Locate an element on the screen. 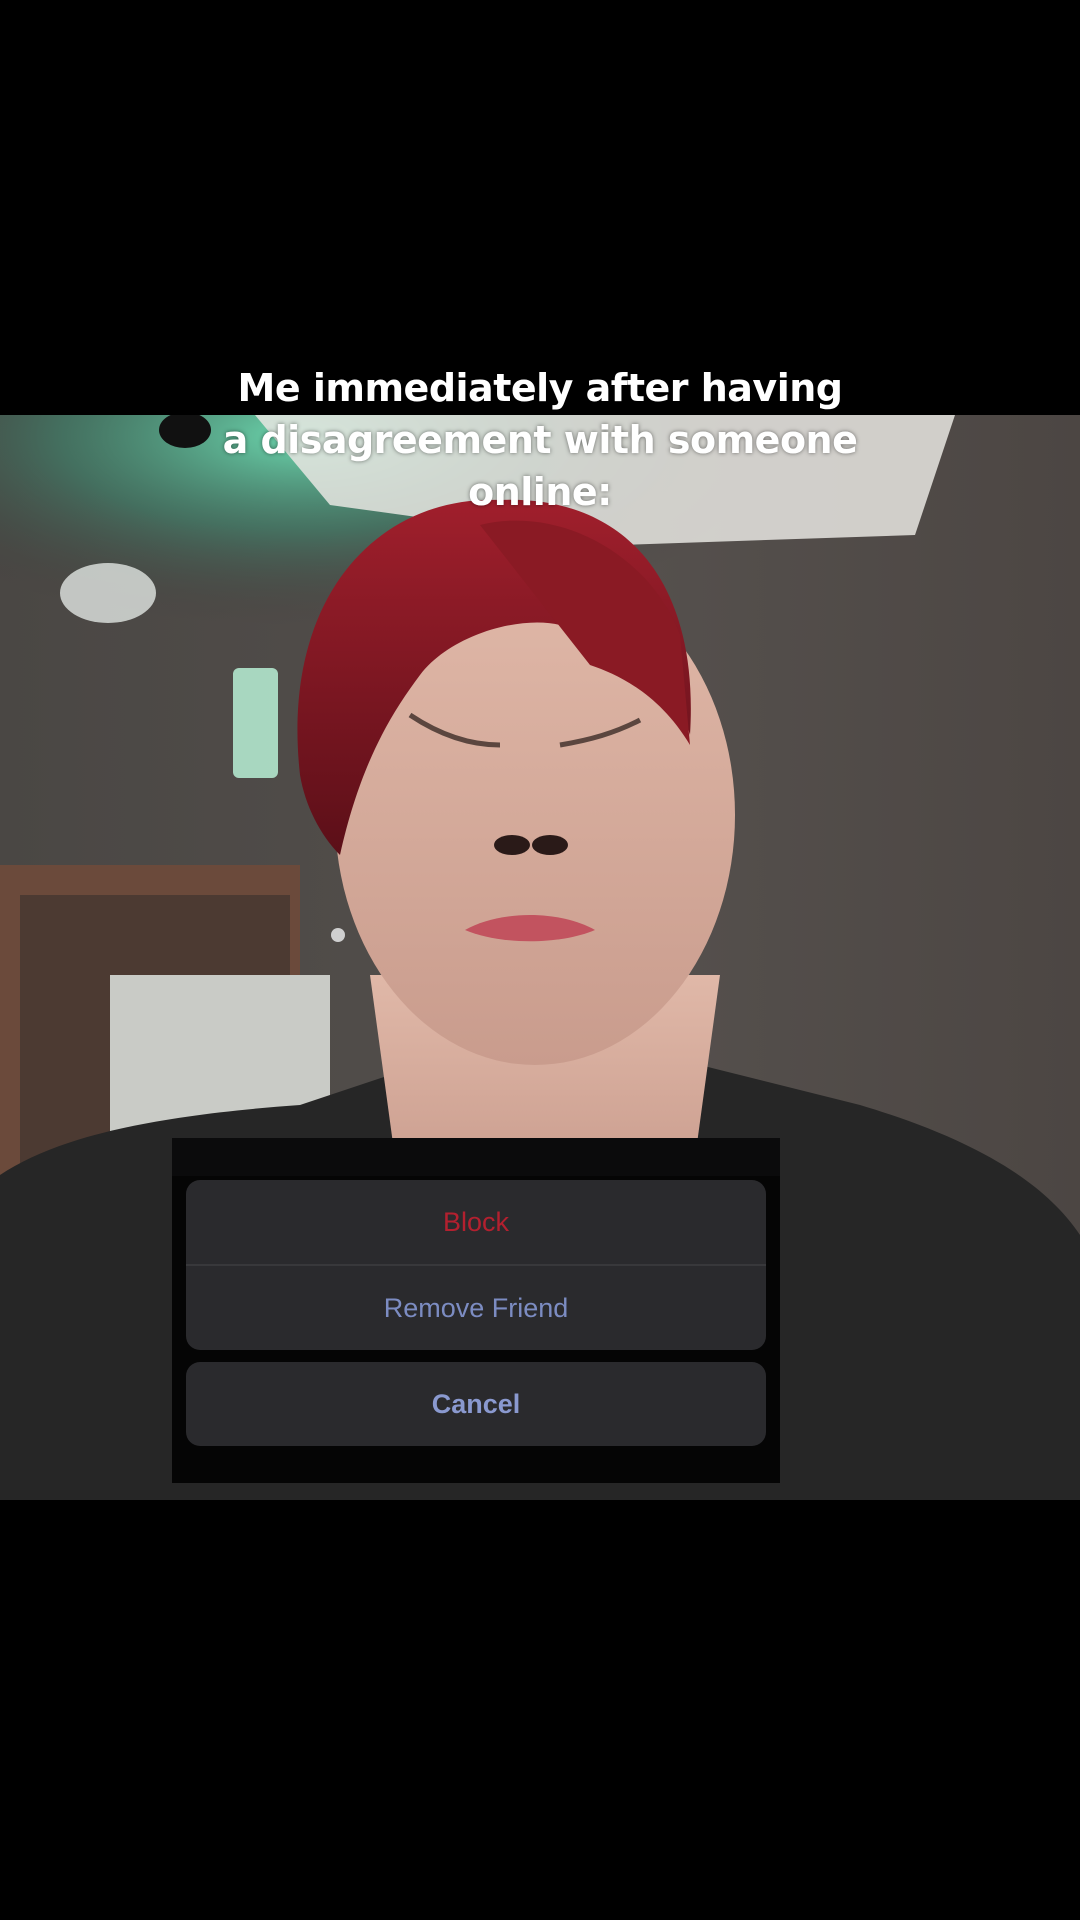 The height and width of the screenshot is (1920, 1080). block-button: Block is located at coordinates (476, 1222).